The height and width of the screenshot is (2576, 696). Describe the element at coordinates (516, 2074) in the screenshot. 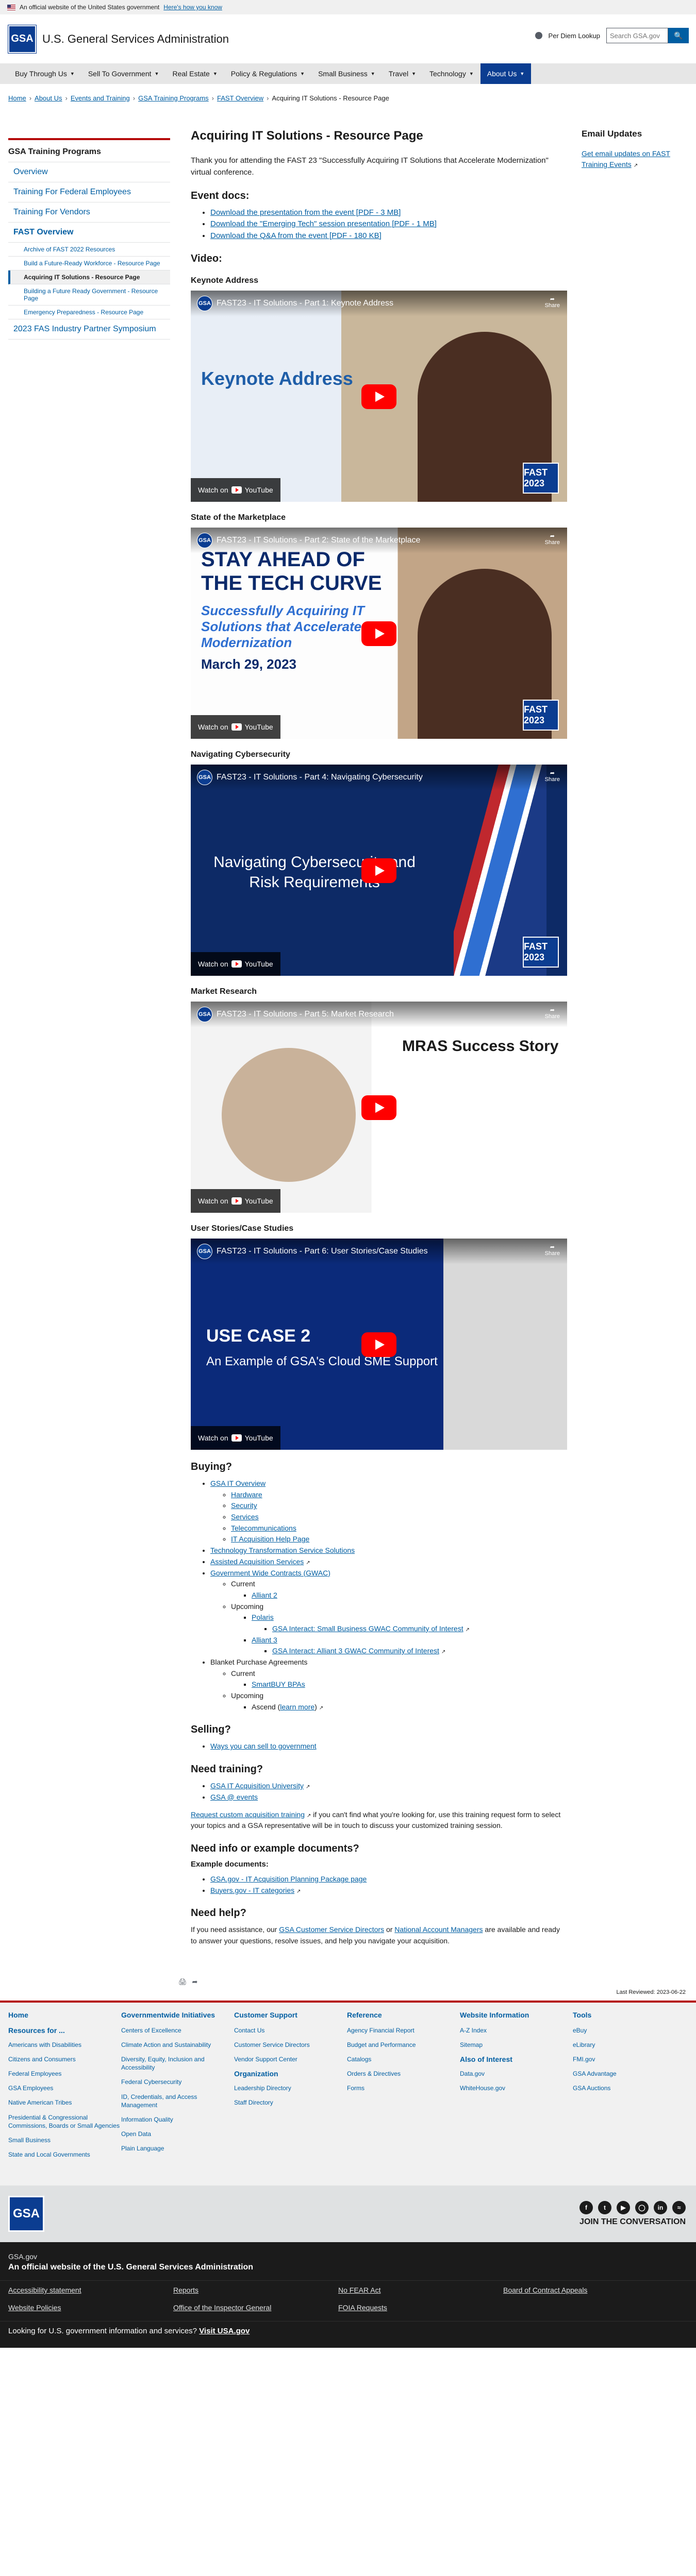

I see `footer-link: Data.gov` at that location.